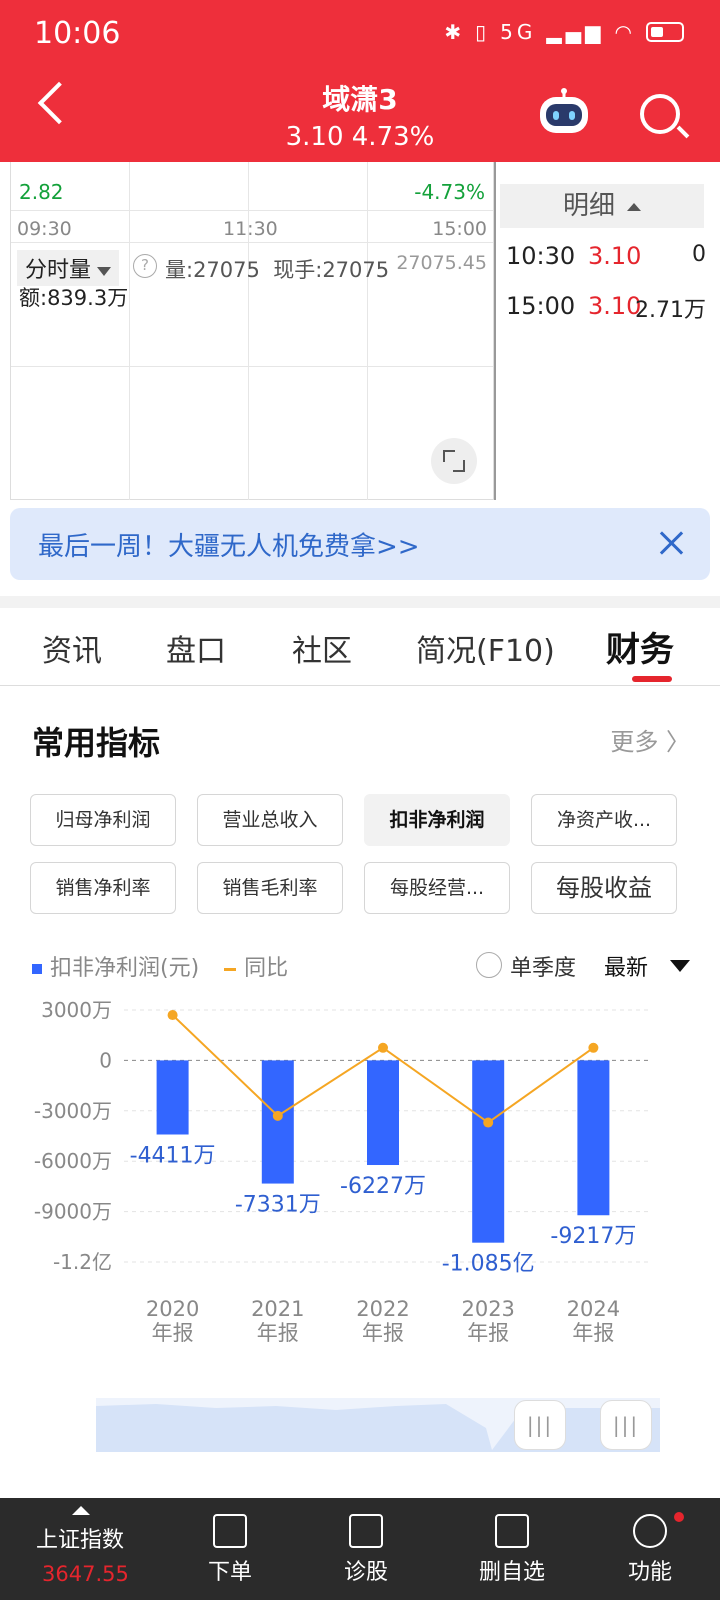  Describe the element at coordinates (625, 32) in the screenshot. I see `wifi-icon: ◠` at that location.